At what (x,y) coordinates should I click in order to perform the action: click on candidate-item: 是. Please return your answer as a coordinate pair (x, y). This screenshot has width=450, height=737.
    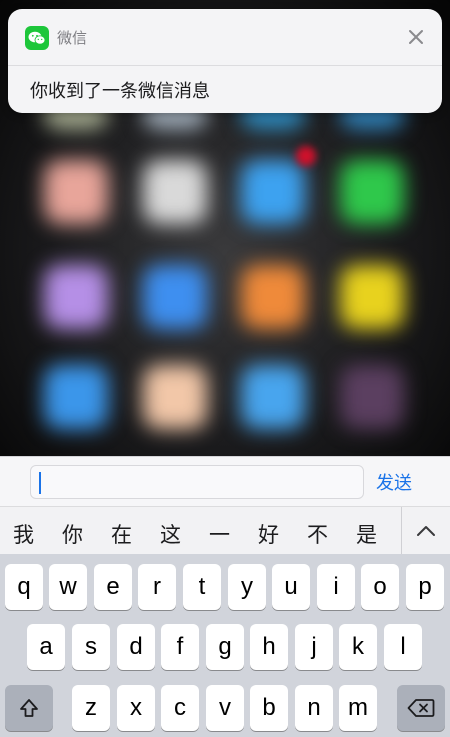
    Looking at the image, I should click on (366, 534).